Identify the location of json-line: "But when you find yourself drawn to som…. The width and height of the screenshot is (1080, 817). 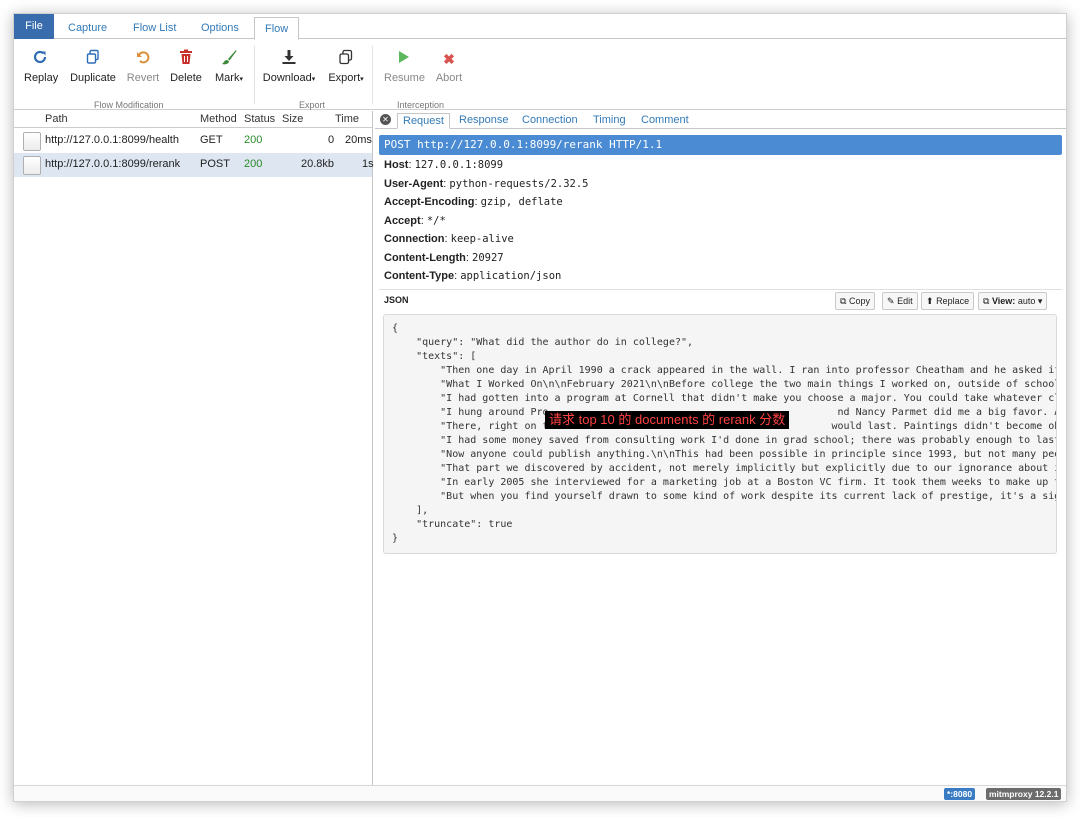
(724, 496).